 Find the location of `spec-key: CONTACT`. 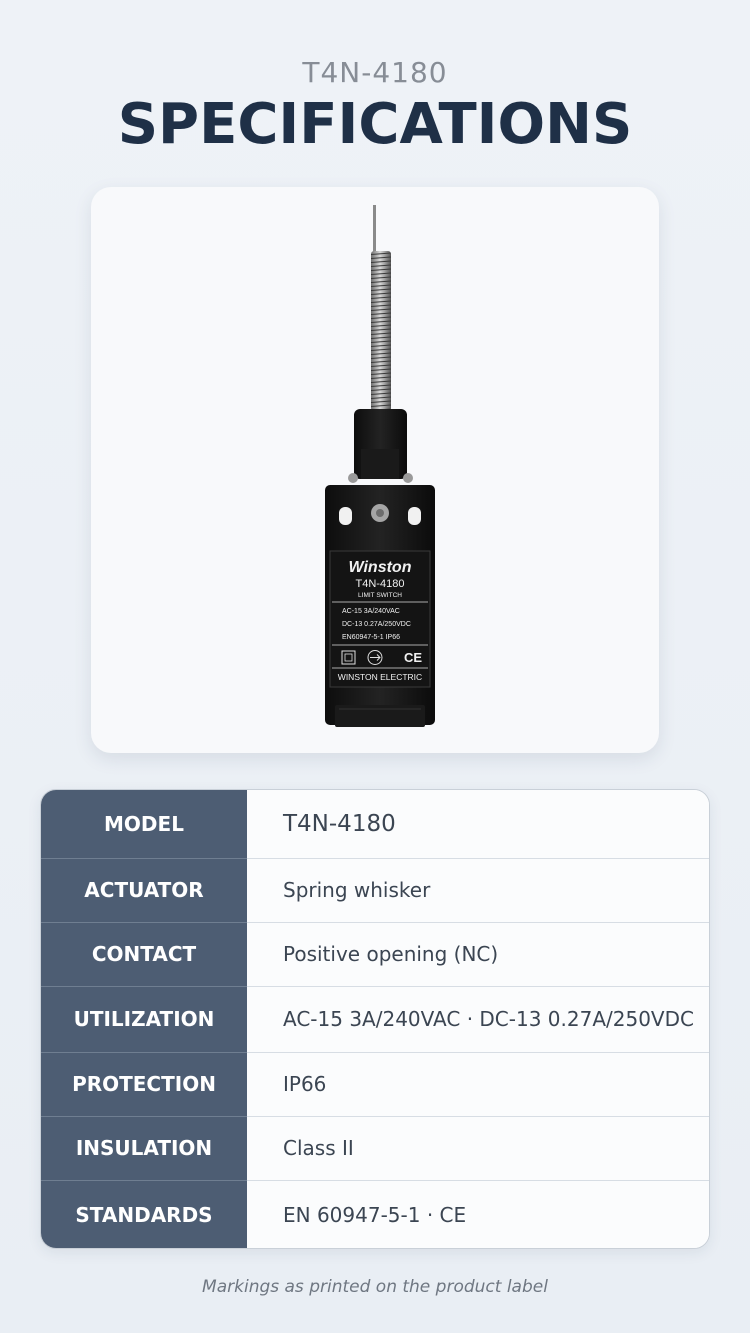

spec-key: CONTACT is located at coordinates (144, 954).